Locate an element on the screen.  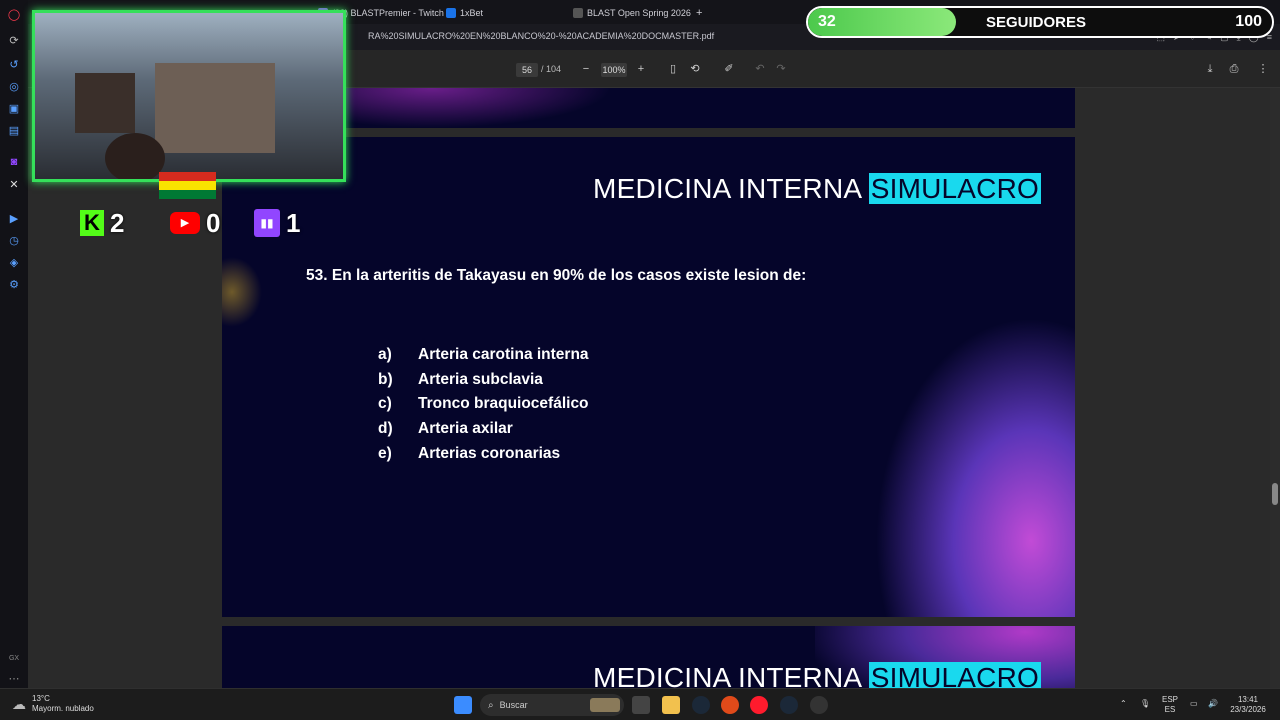
mic-icon: 🎙 is located at coordinates (1145, 704).